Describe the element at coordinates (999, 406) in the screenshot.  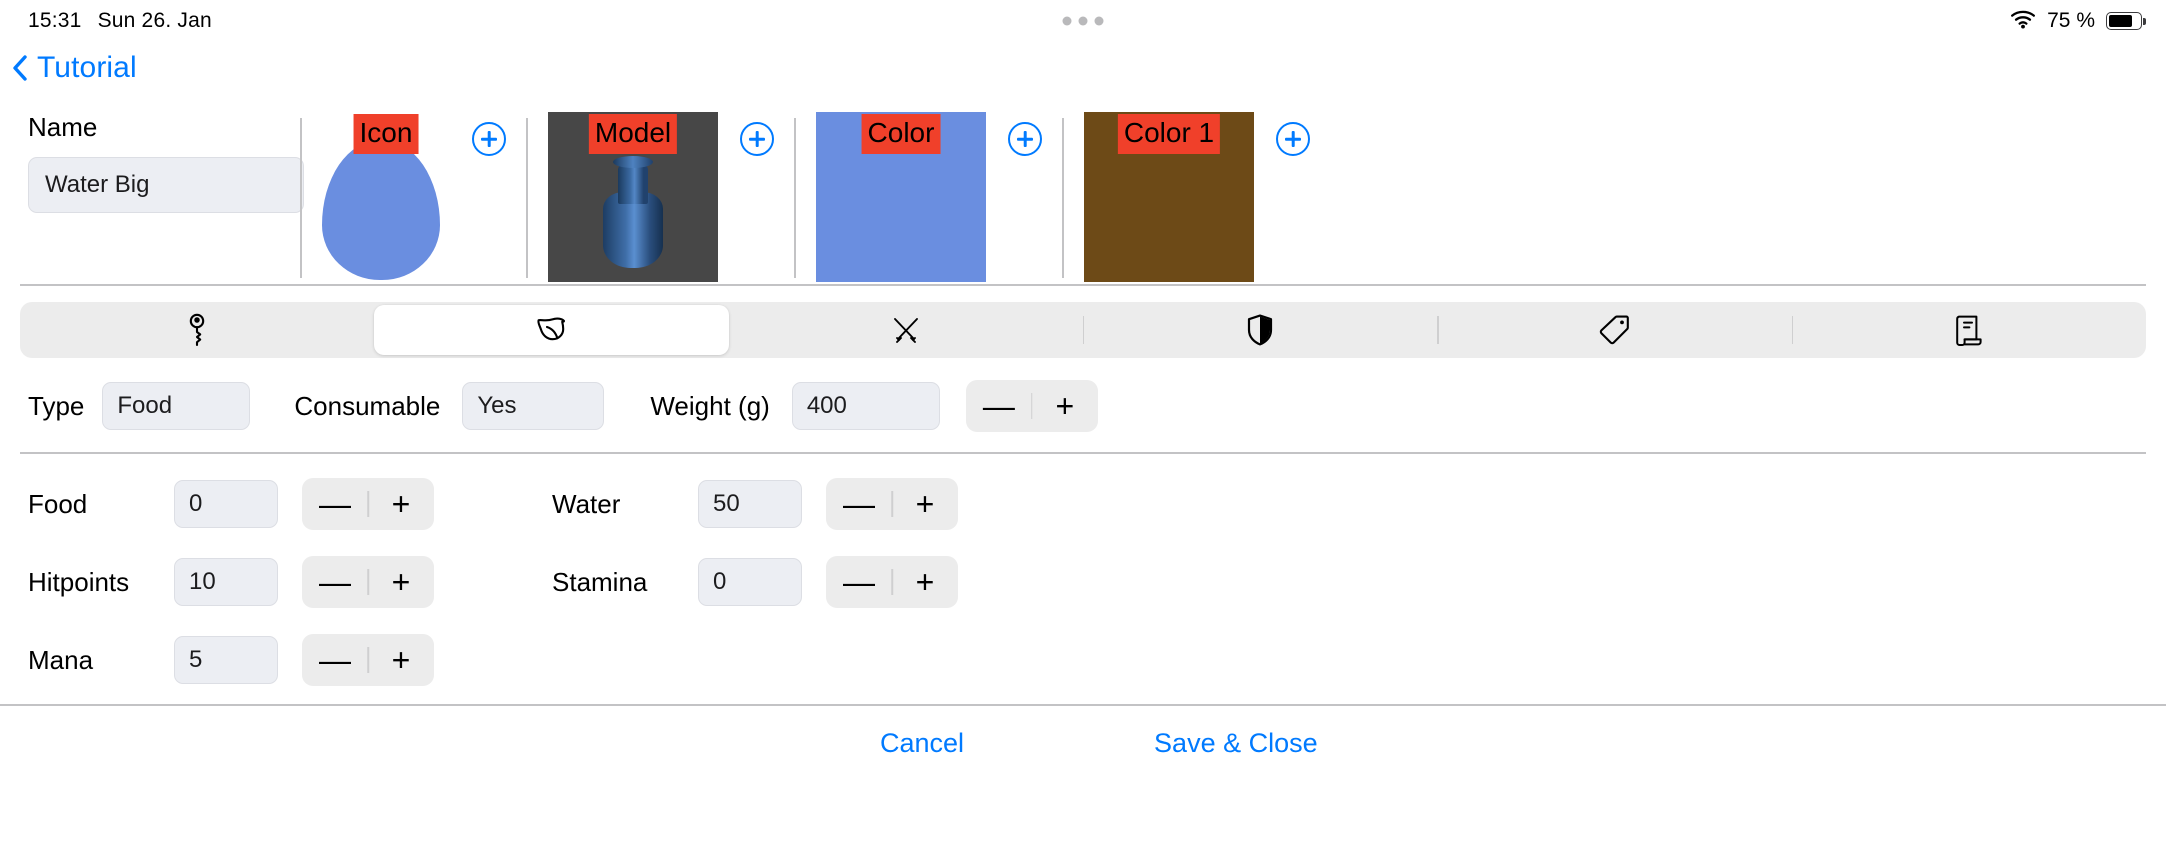
I see `weight-minus-button: —` at that location.